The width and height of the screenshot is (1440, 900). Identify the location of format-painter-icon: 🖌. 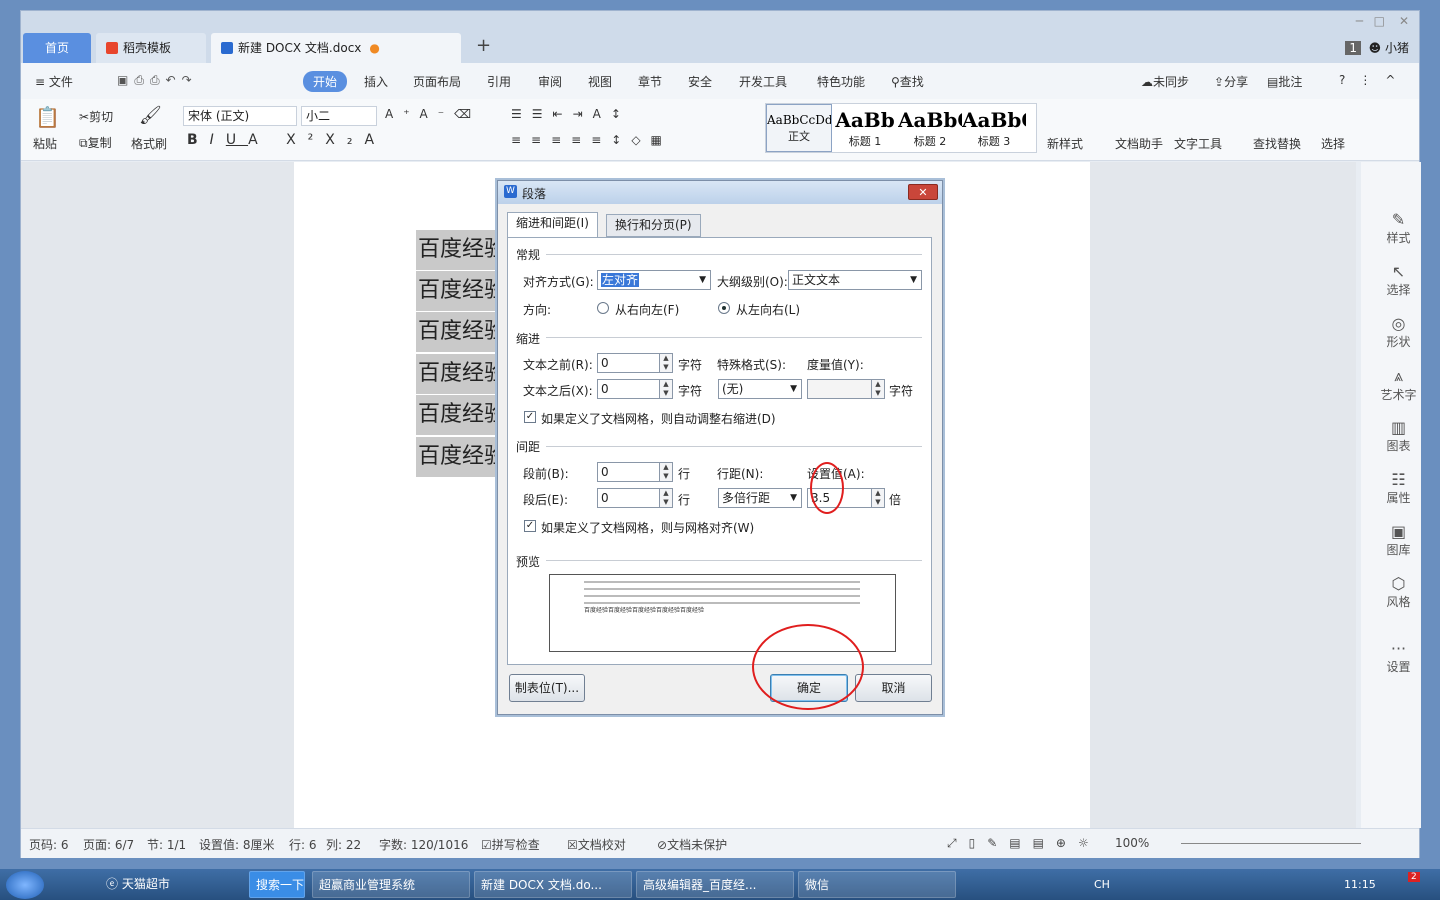
(150, 115).